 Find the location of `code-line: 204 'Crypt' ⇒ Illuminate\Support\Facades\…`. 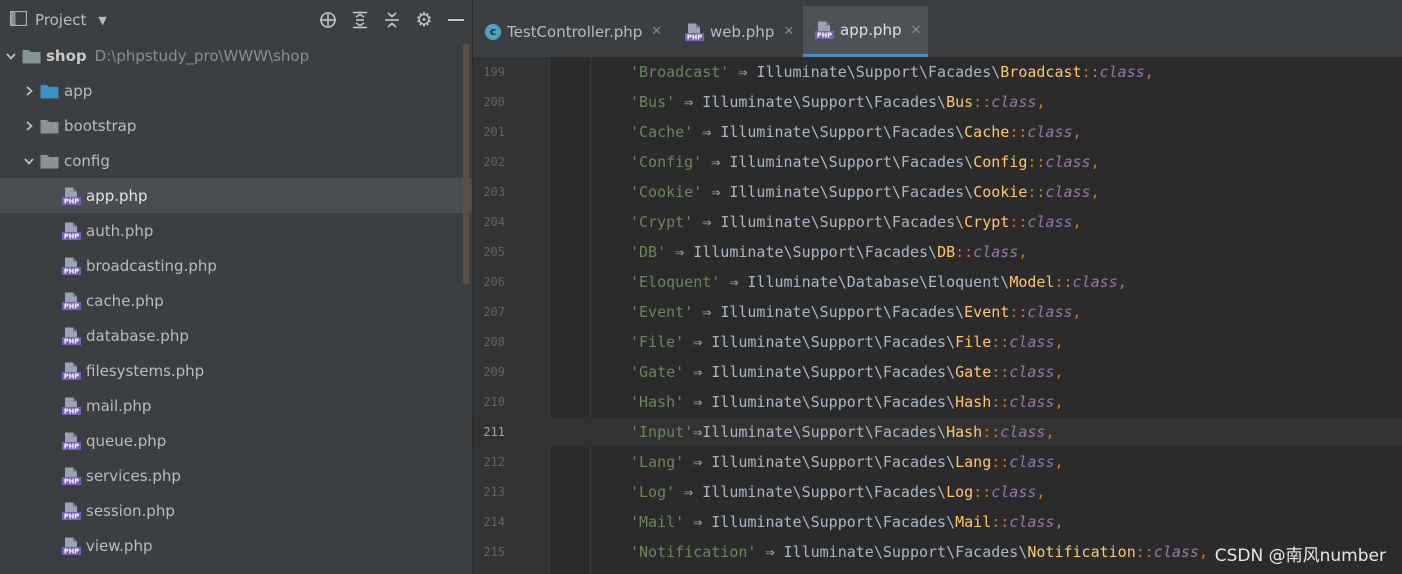

code-line: 204 'Crypt' ⇒ Illuminate\Support\Facades\… is located at coordinates (937, 222).